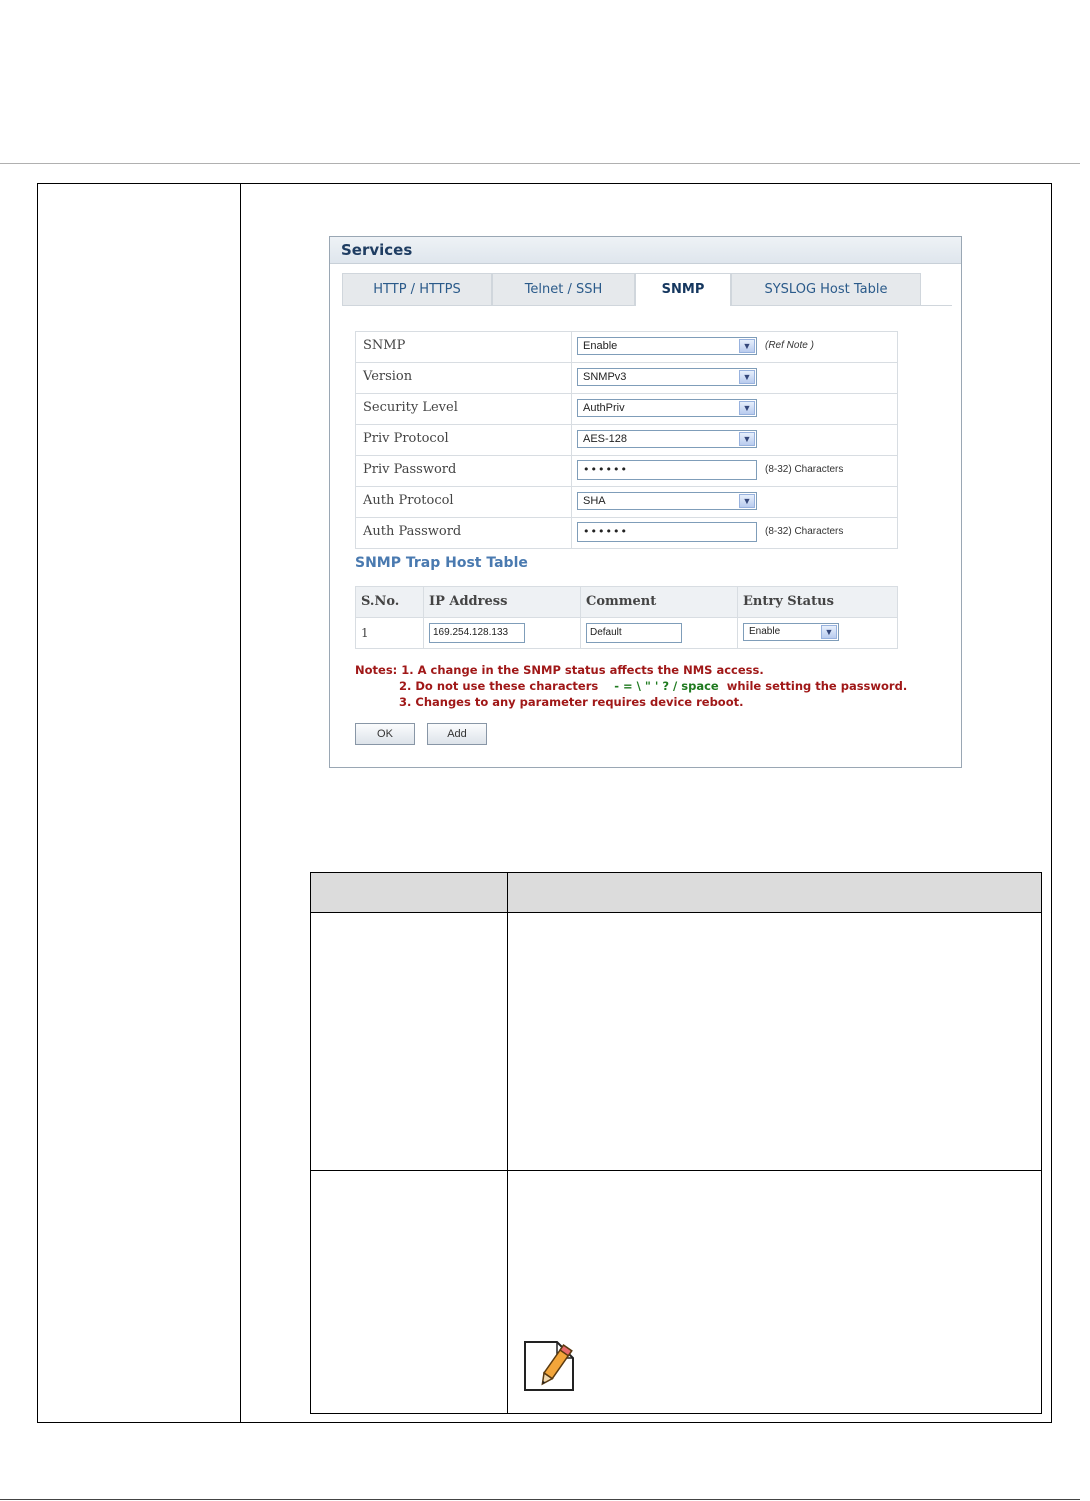 The image size is (1090, 1501). I want to click on ok-button: OK, so click(385, 734).